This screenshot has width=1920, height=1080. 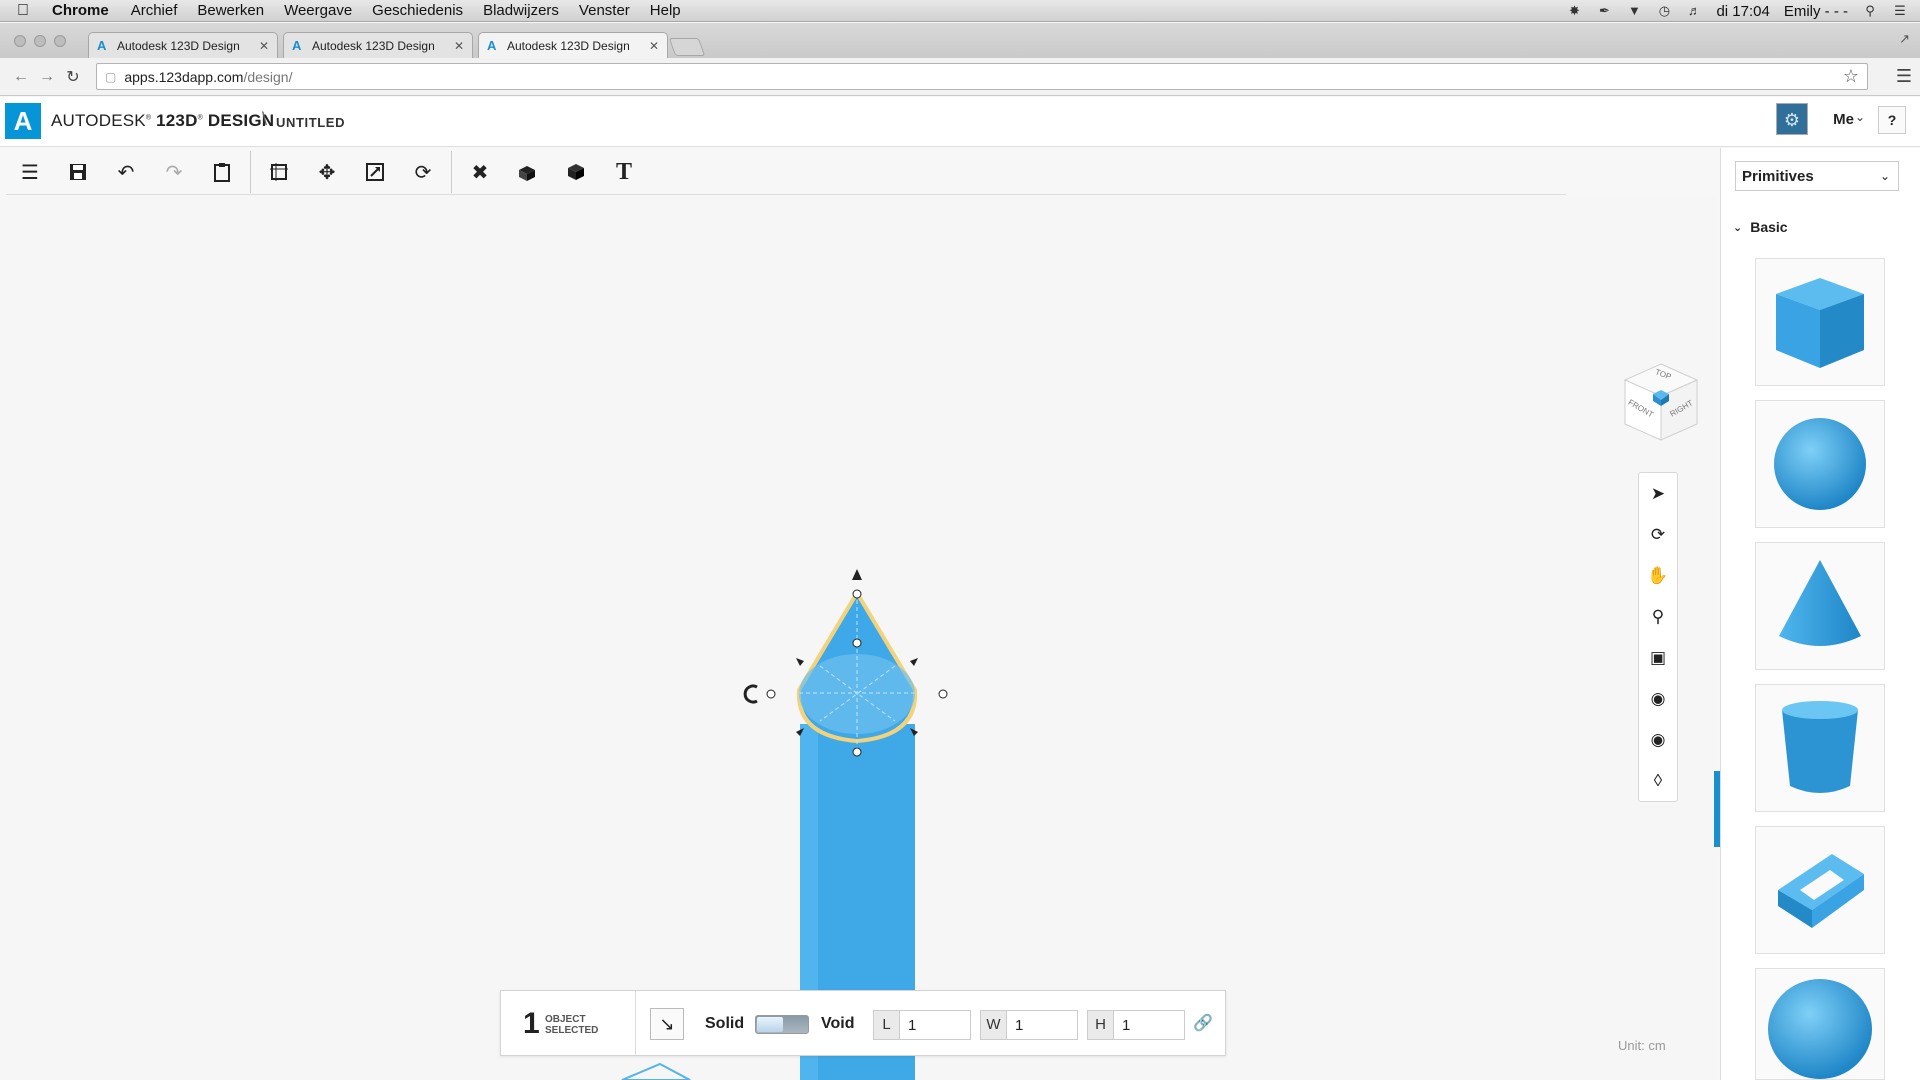 What do you see at coordinates (1136, 1025) in the screenshot?
I see `height-field: H 1` at bounding box center [1136, 1025].